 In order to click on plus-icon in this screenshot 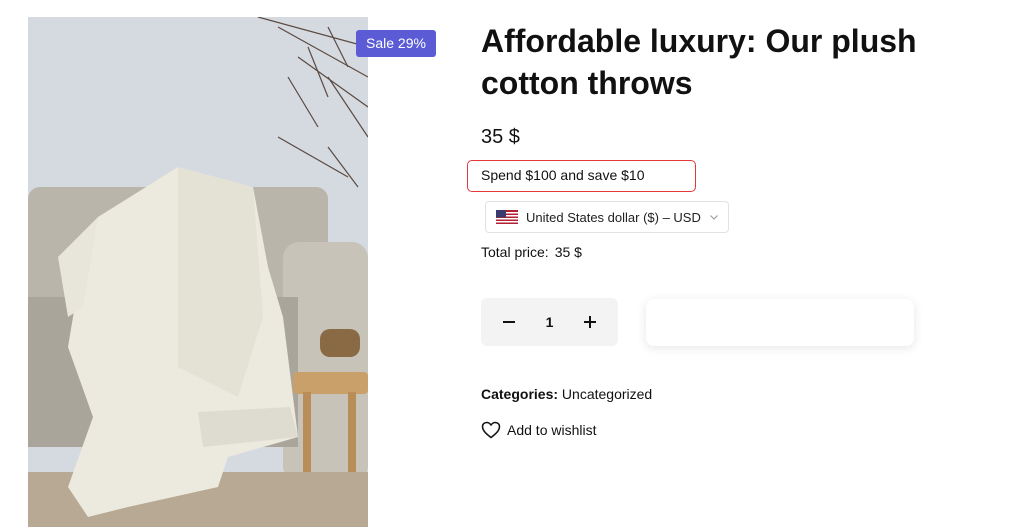, I will do `click(589, 322)`.